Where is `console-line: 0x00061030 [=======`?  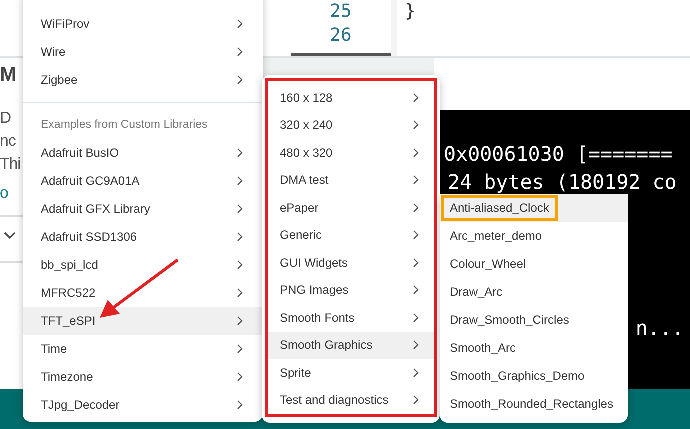 console-line: 0x00061030 [======= is located at coordinates (559, 154).